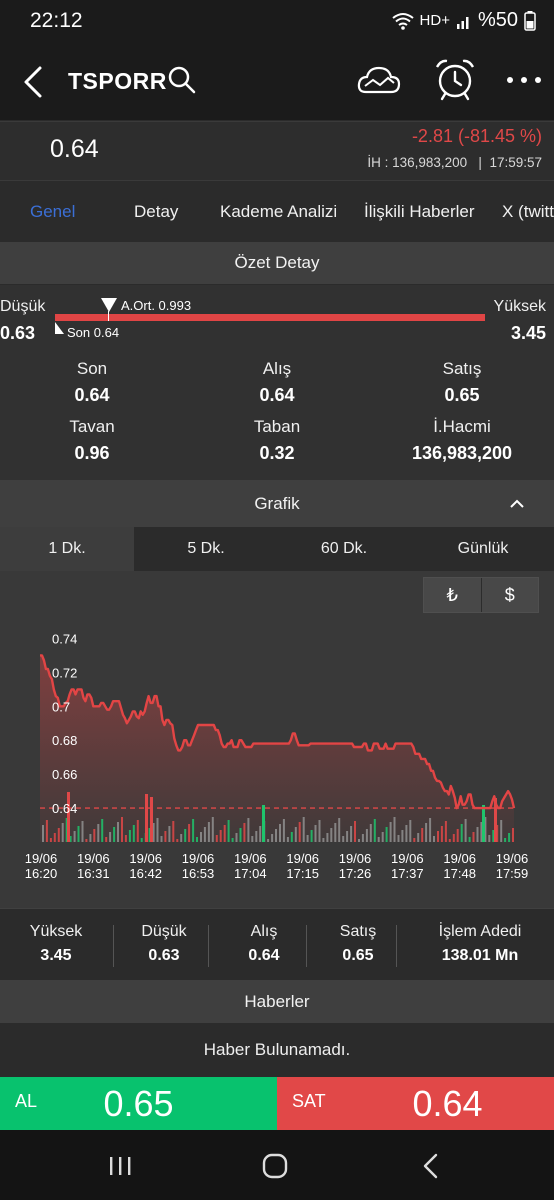 The image size is (554, 1200). I want to click on buy-price: 0.65, so click(138, 1103).